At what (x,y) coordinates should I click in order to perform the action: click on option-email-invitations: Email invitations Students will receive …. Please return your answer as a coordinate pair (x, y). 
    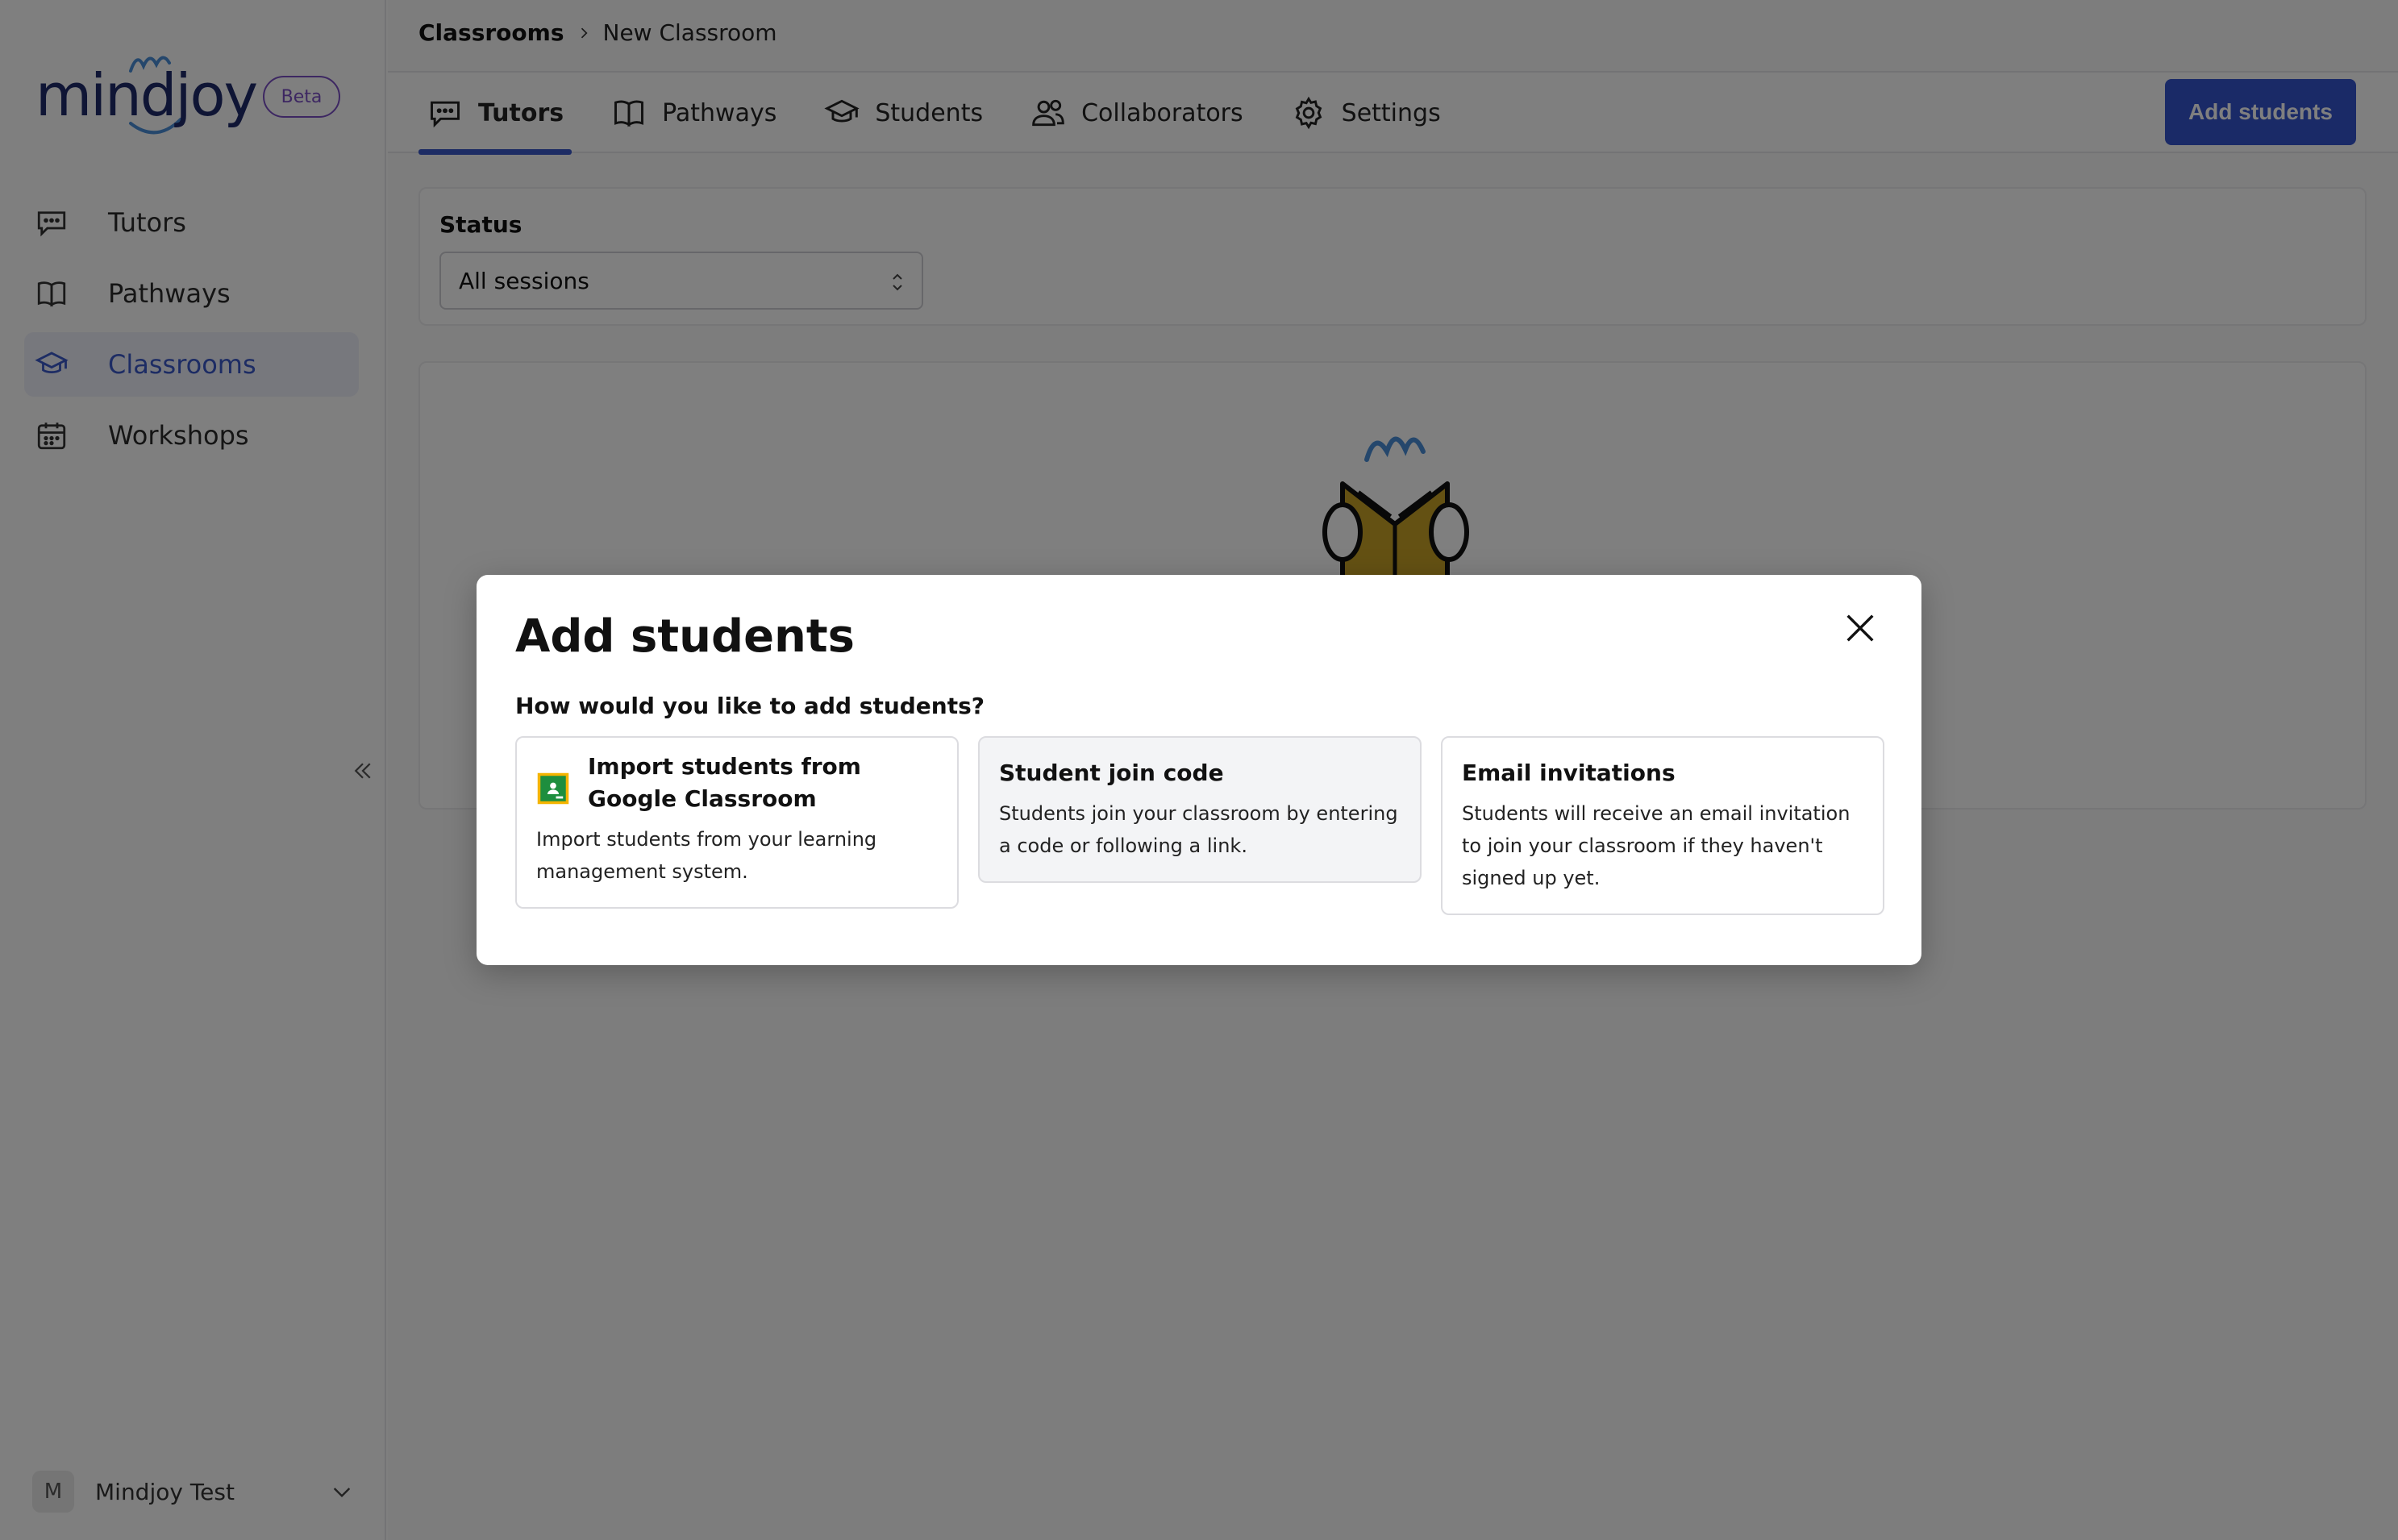
    Looking at the image, I should click on (1662, 825).